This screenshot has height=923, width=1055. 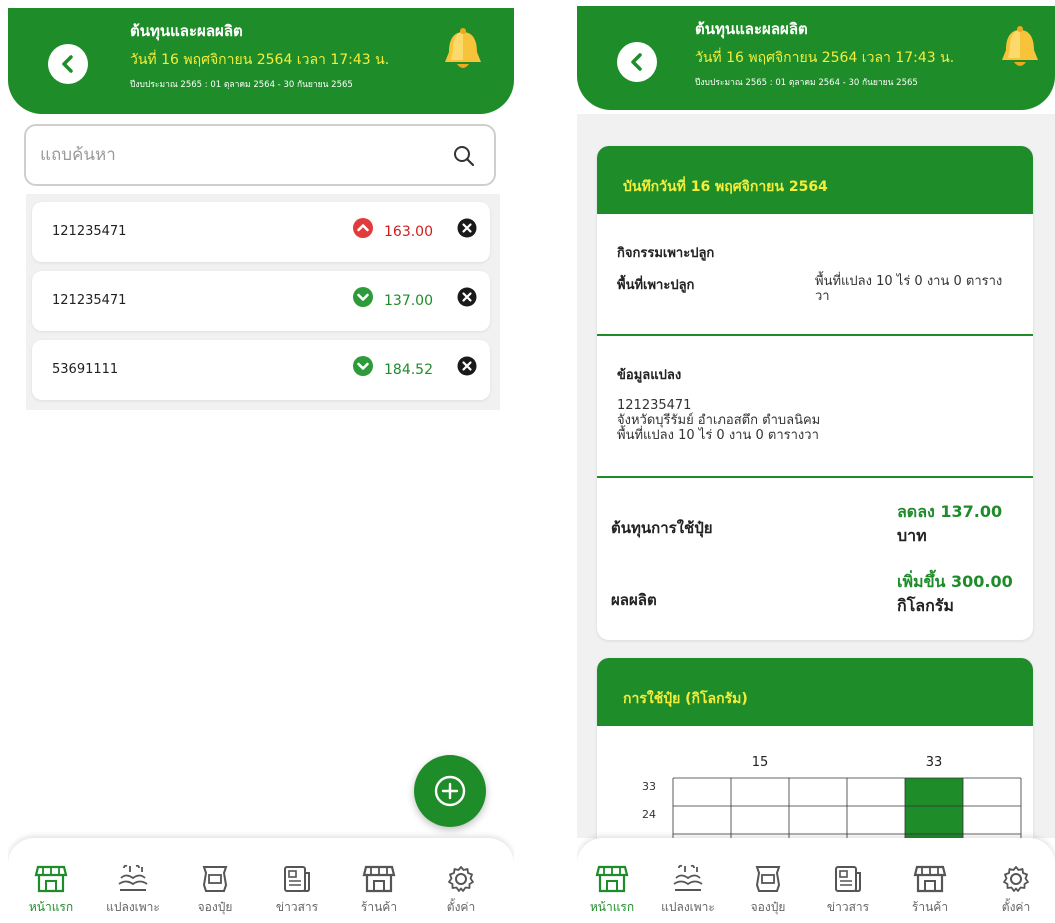 I want to click on data-label: 15, so click(x=760, y=762).